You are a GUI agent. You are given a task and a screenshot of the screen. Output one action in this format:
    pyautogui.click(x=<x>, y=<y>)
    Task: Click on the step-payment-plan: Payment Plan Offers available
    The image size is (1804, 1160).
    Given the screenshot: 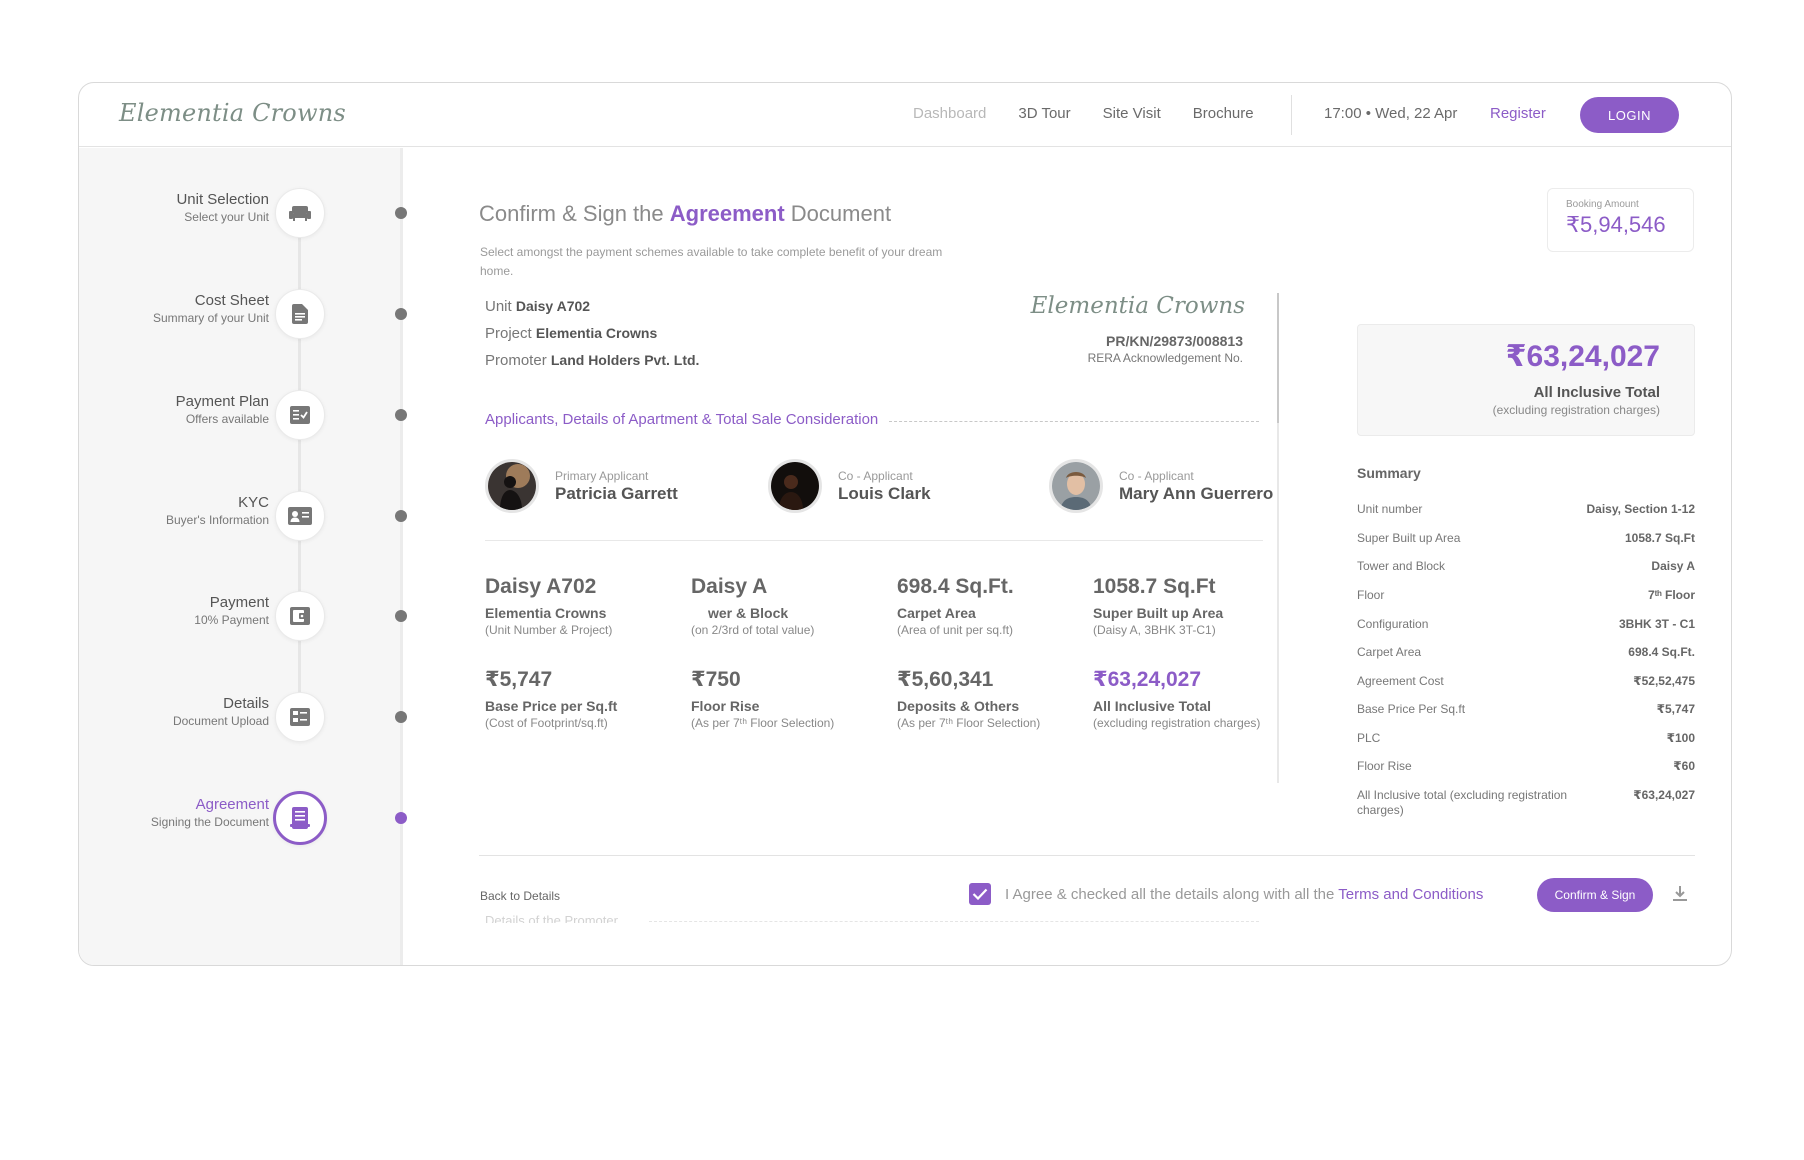 What is the action you would take?
    pyautogui.click(x=244, y=415)
    